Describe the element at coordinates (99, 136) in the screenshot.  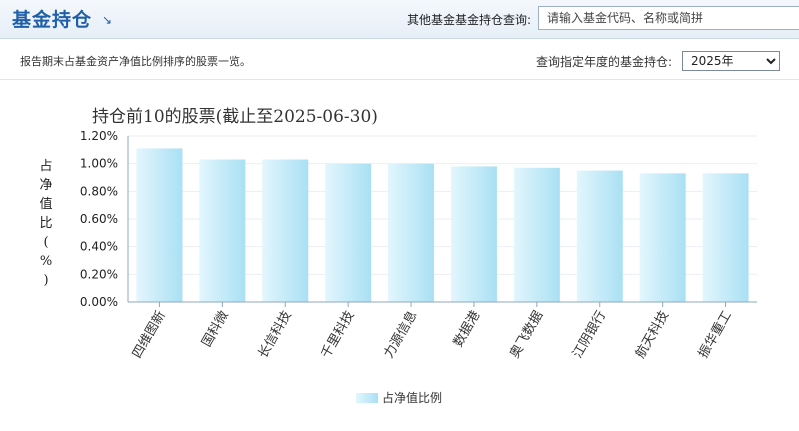
I see `y-tick-label: 1.20%` at that location.